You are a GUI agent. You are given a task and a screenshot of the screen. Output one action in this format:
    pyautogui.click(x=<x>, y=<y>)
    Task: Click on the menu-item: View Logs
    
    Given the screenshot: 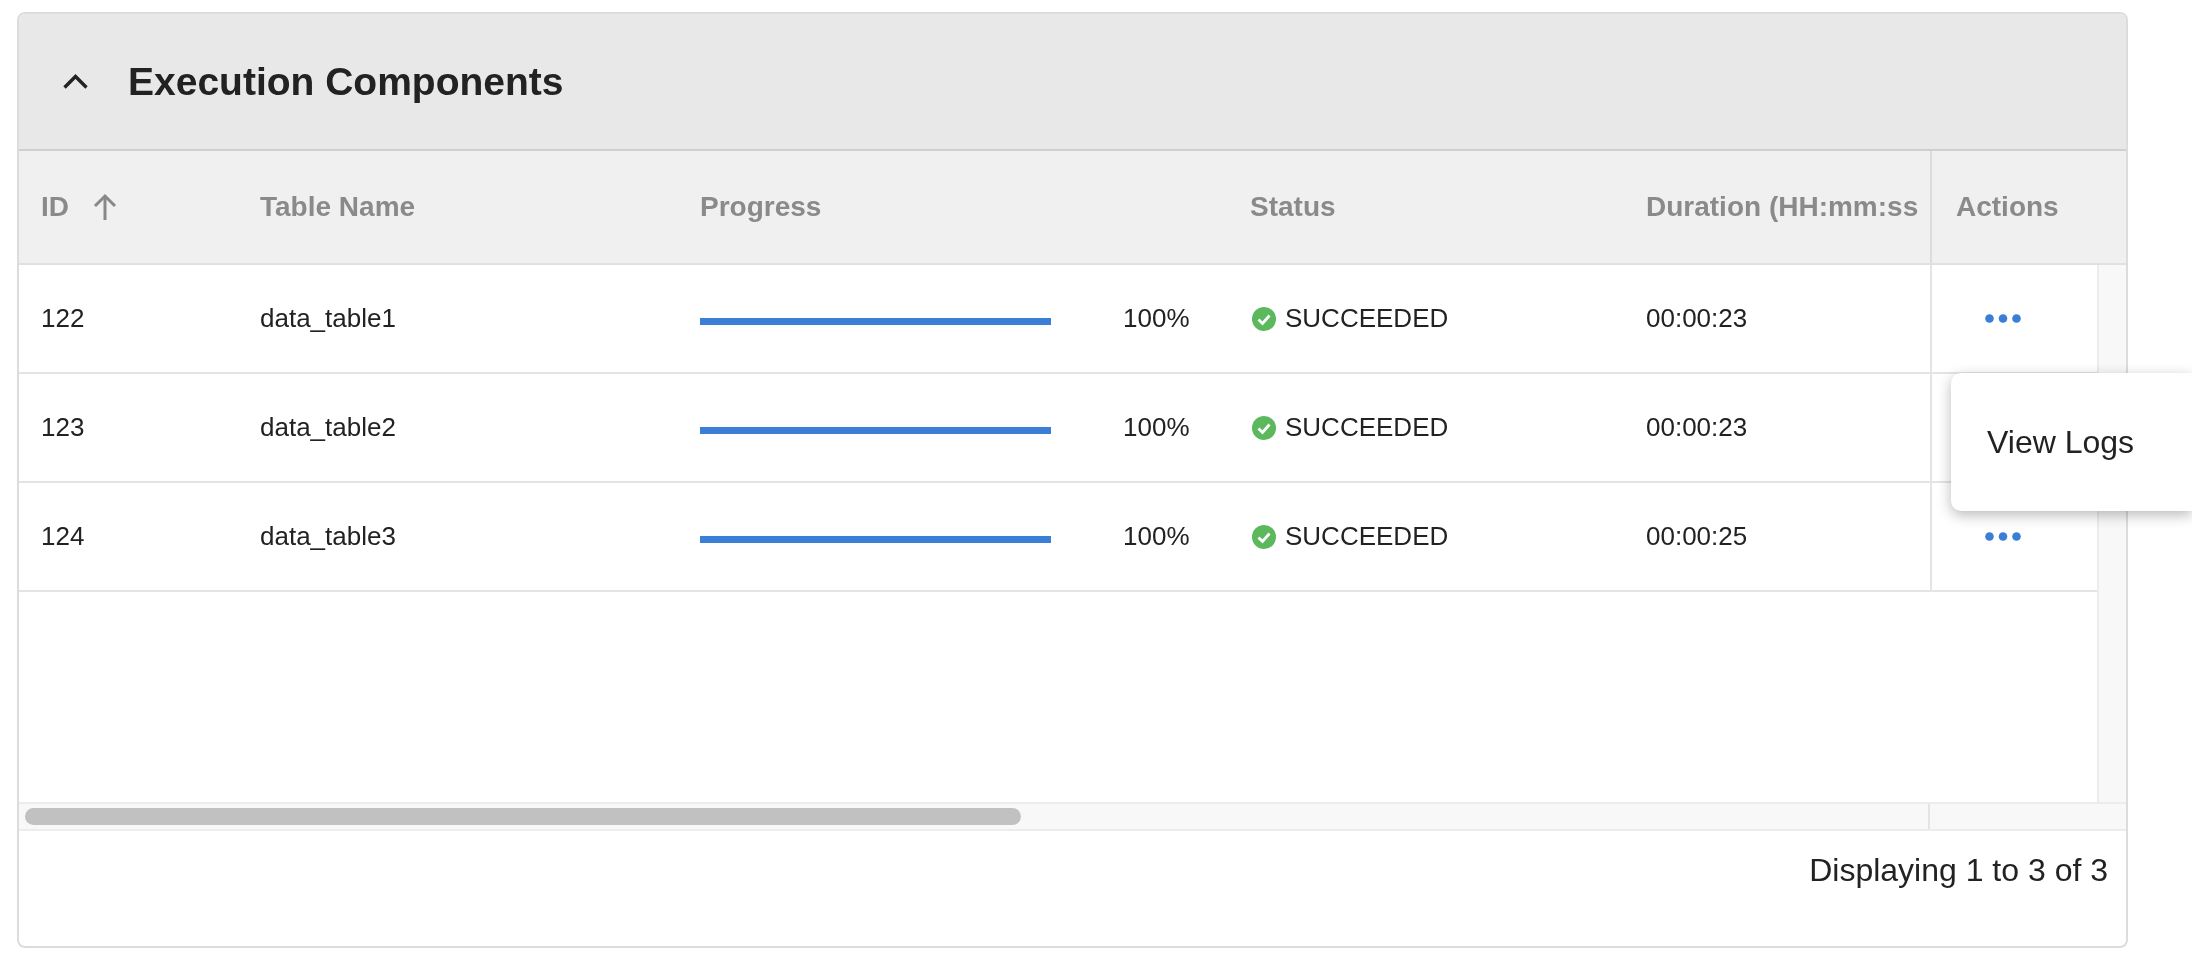 What is the action you would take?
    pyautogui.click(x=2061, y=442)
    